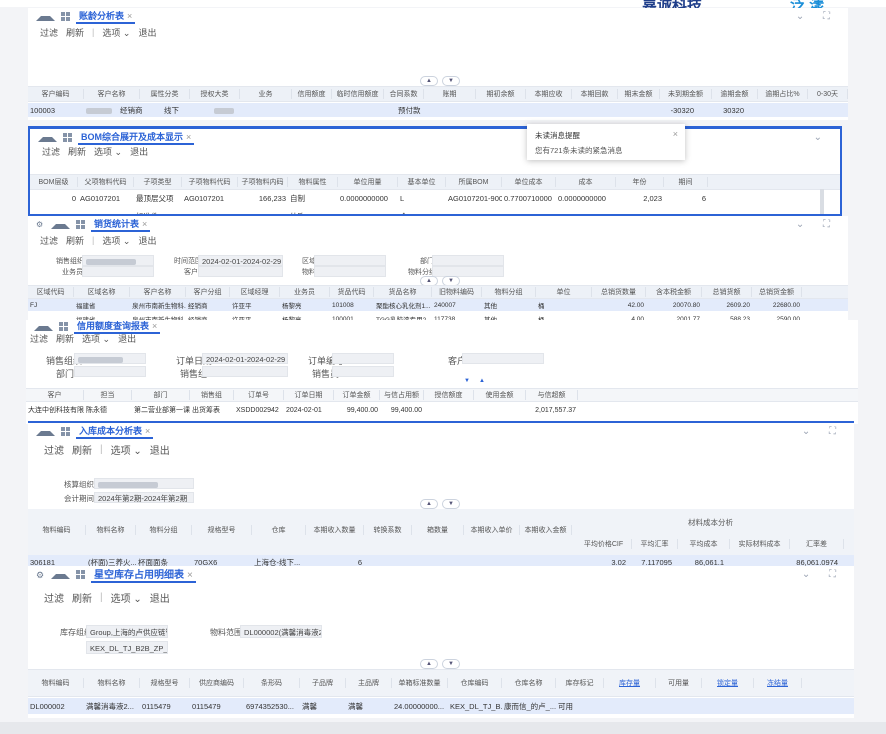  Describe the element at coordinates (357, 395) in the screenshot. I see `column-header: 订单金额` at that location.